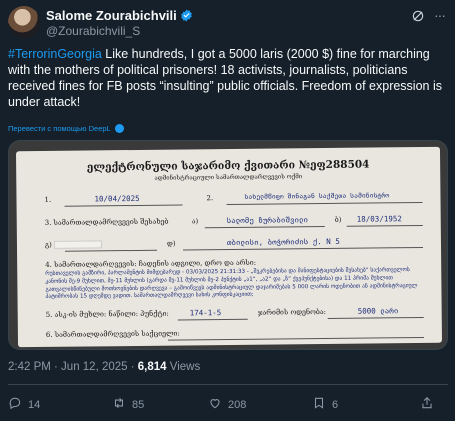  Describe the element at coordinates (283, 242) in the screenshot. I see `doc-address: თბილისი, ბოჭორიძის ქ. N 5` at that location.